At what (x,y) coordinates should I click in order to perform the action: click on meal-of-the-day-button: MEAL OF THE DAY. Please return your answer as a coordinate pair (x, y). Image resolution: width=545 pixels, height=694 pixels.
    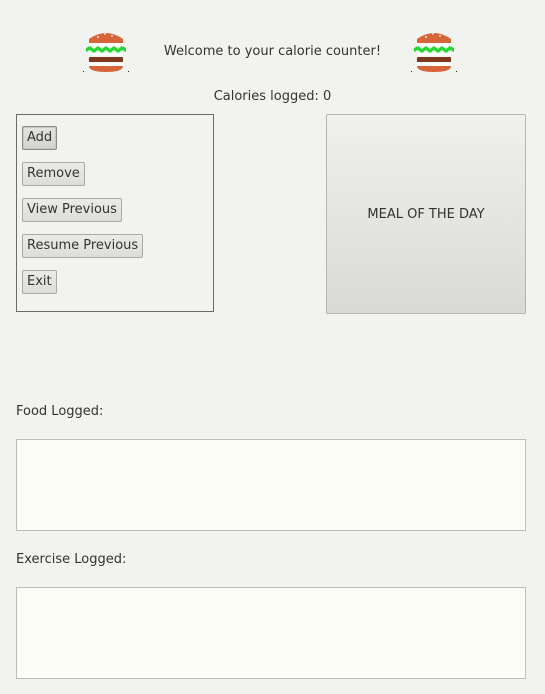
    Looking at the image, I should click on (426, 214).